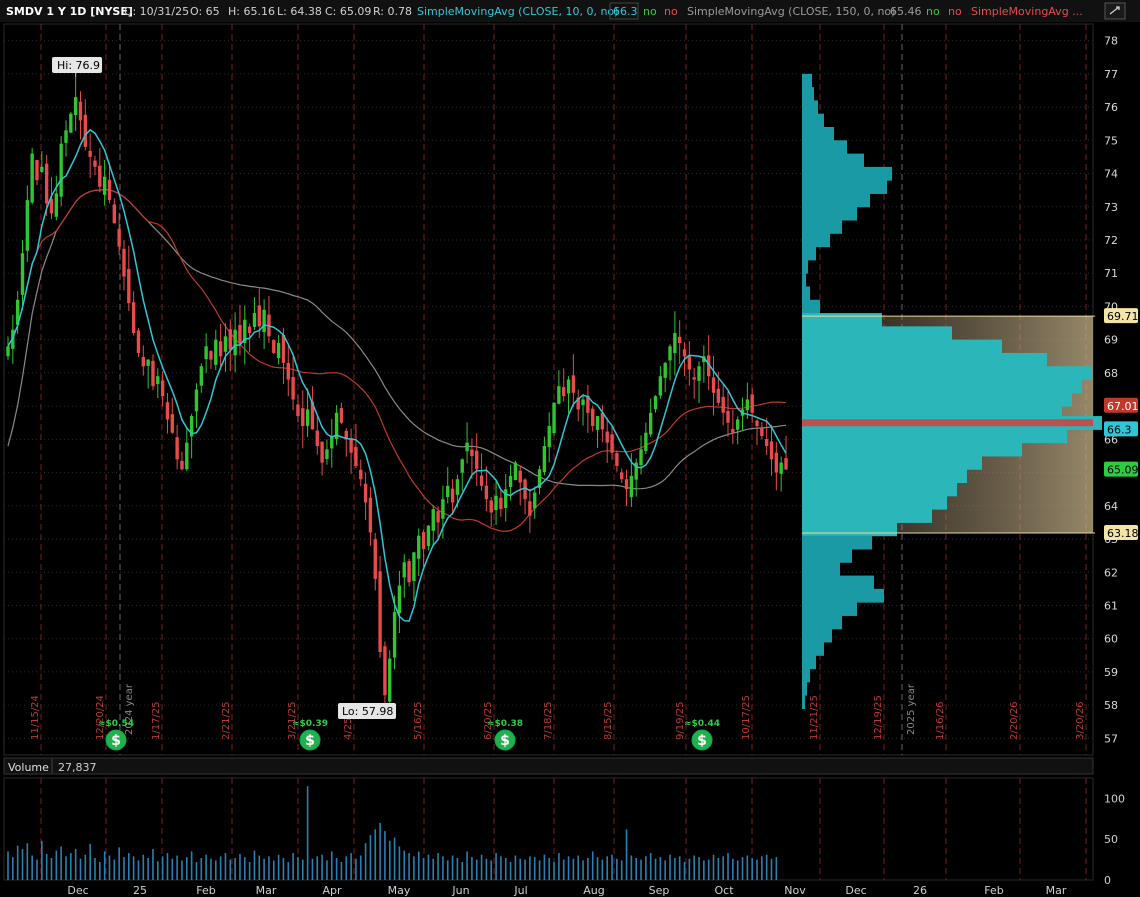 The width and height of the screenshot is (1140, 897). What do you see at coordinates (906, 11) in the screenshot?
I see `sma150-value: 65.46` at bounding box center [906, 11].